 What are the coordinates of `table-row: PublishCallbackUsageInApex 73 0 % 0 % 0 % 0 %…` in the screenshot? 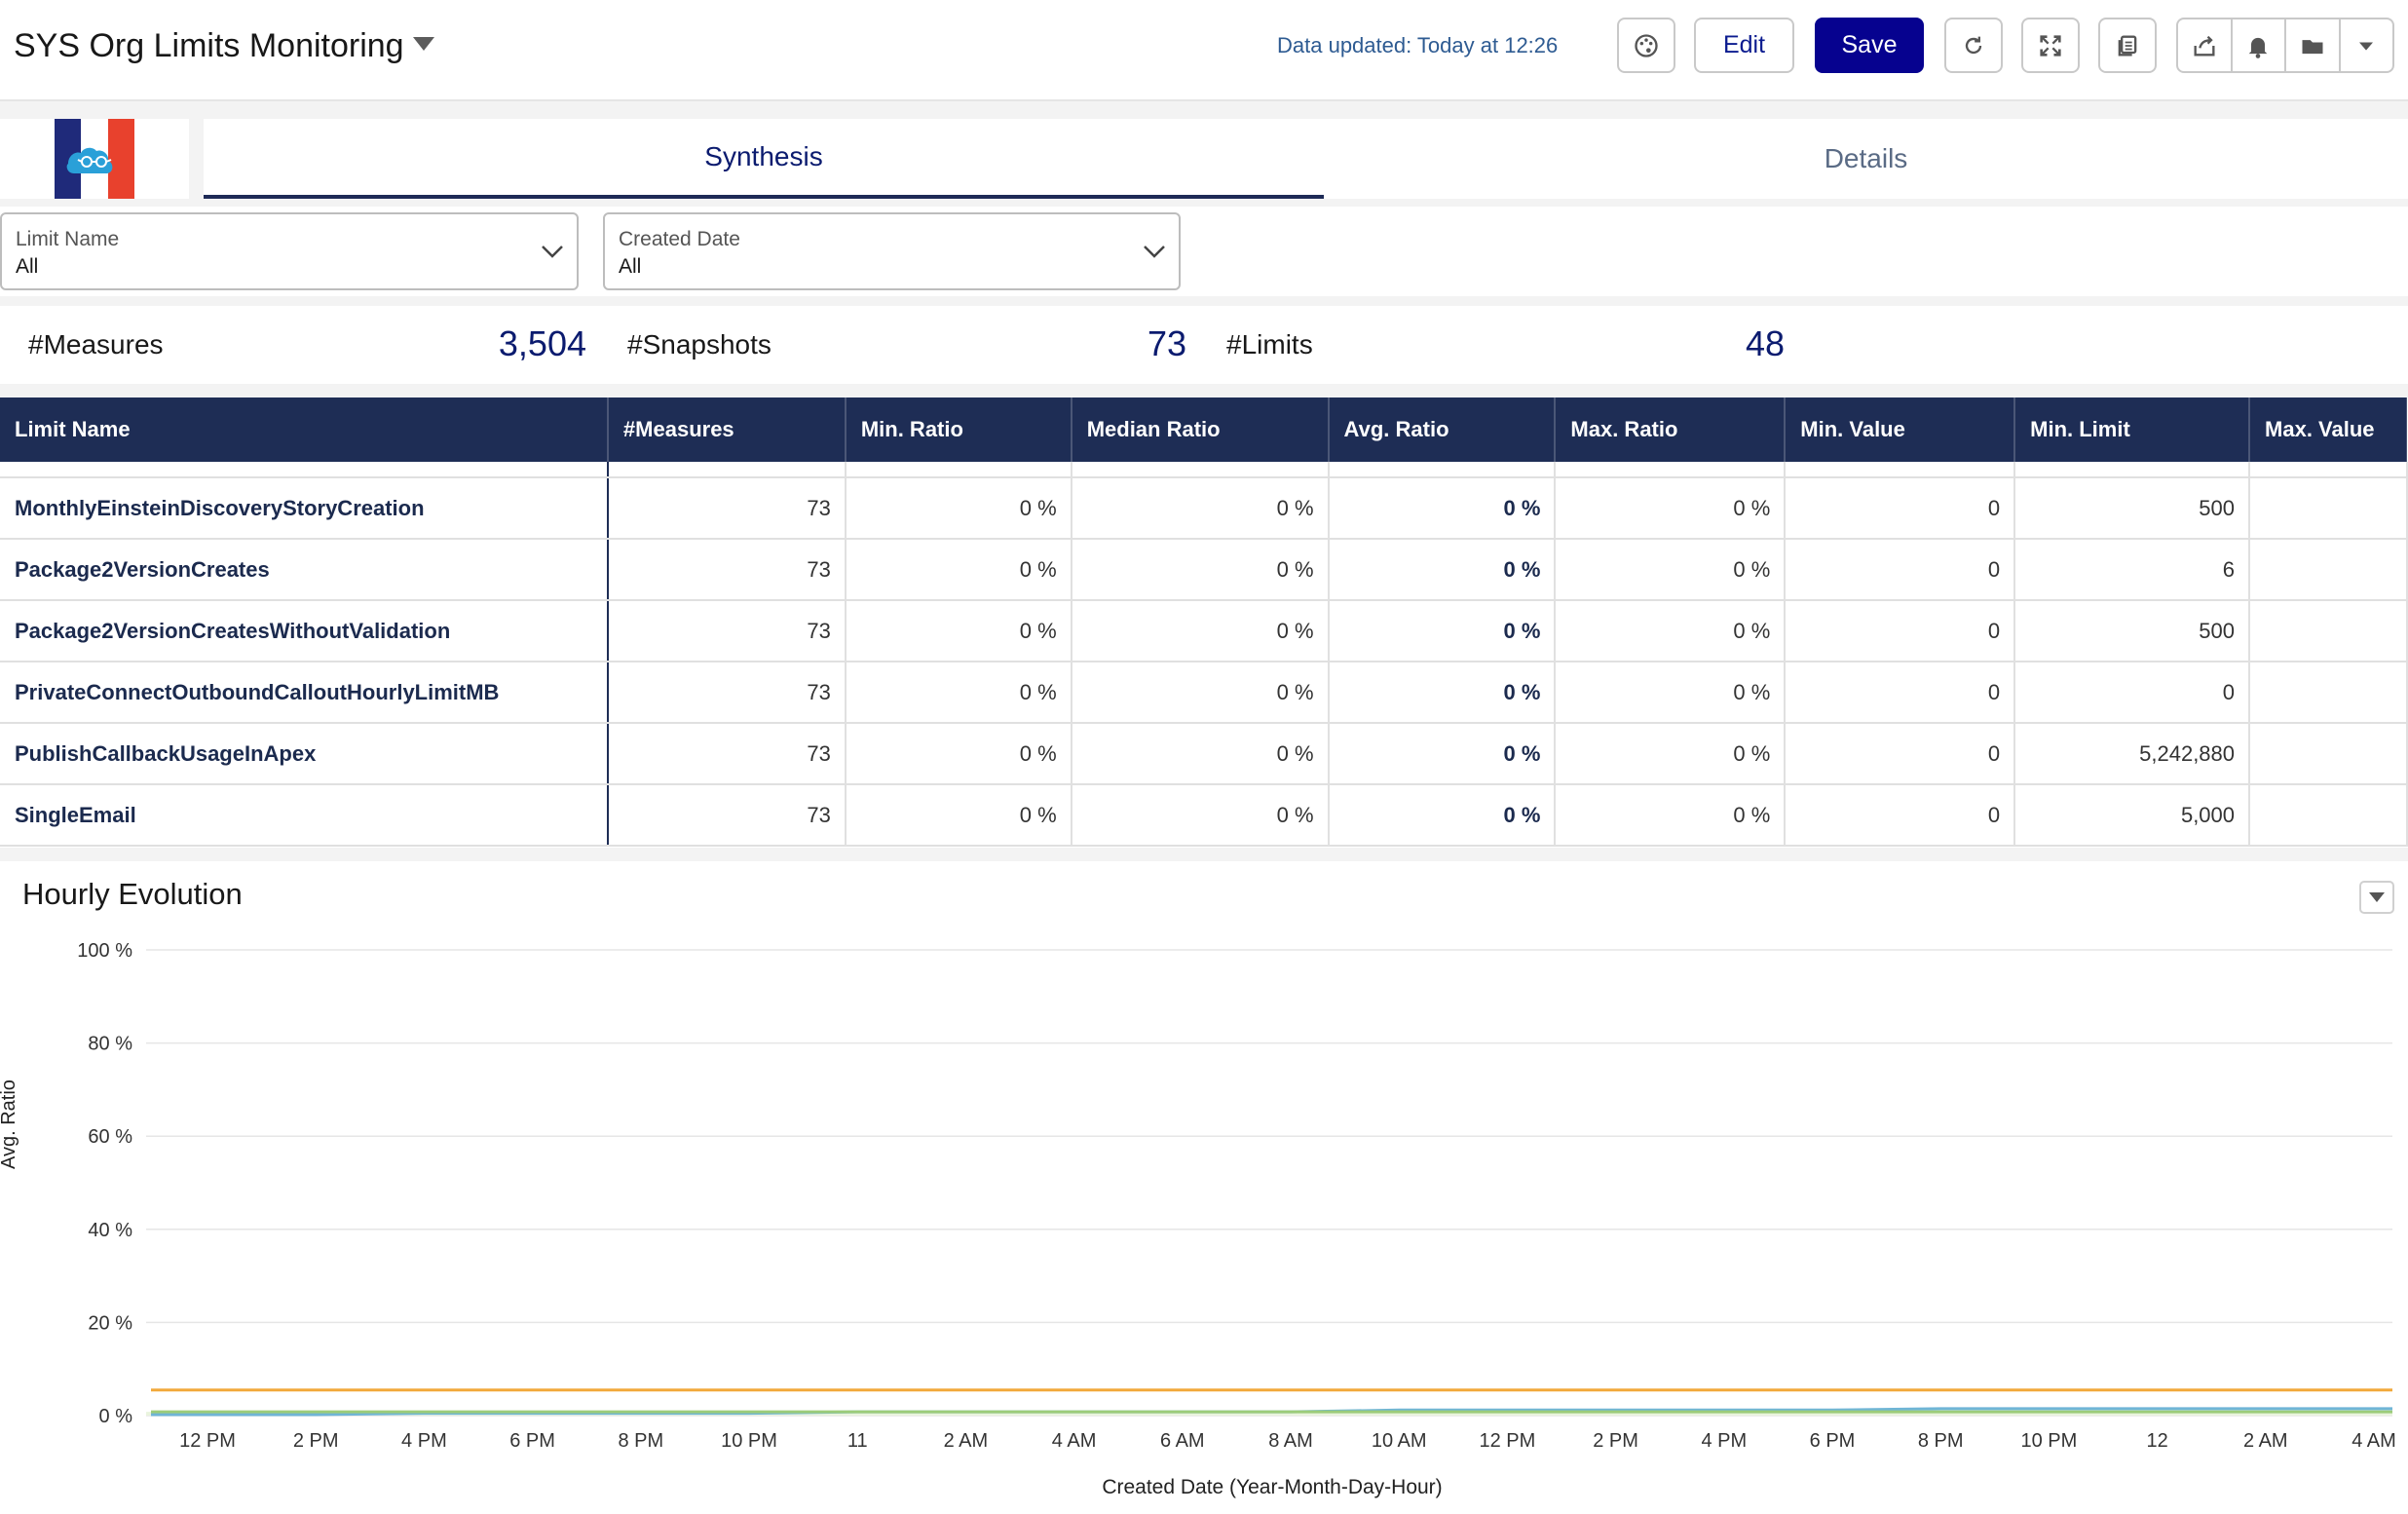 It's located at (1204, 754).